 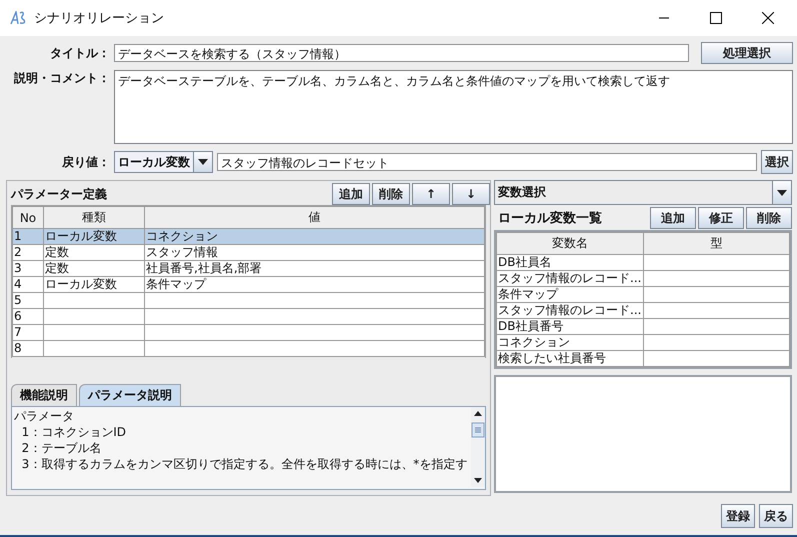 What do you see at coordinates (738, 516) in the screenshot?
I see `footer-button: 登録` at bounding box center [738, 516].